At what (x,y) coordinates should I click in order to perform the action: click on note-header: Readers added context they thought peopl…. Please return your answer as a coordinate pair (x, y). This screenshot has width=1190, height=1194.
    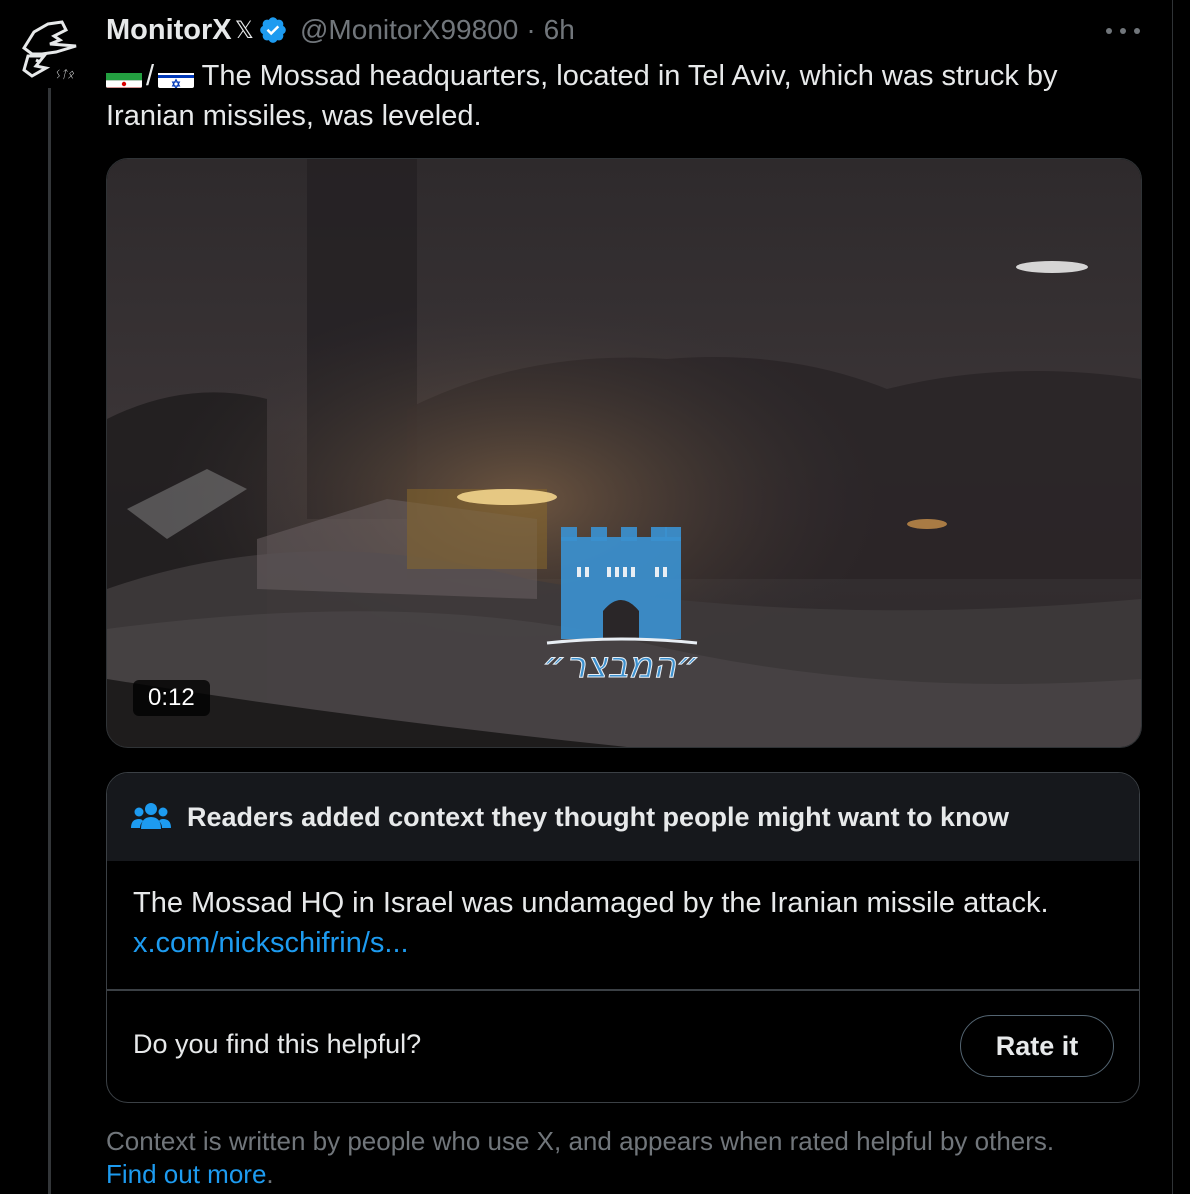
    Looking at the image, I should click on (623, 817).